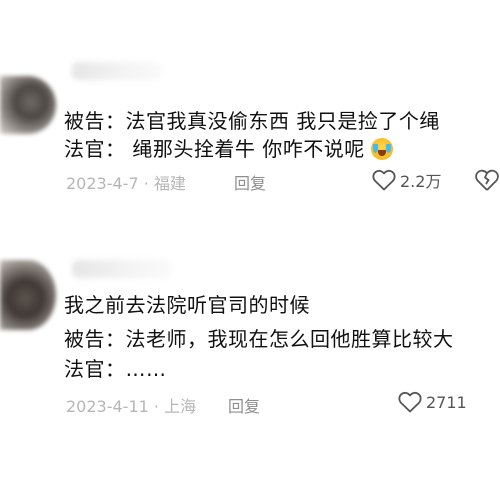  What do you see at coordinates (187, 305) in the screenshot?
I see `comment-text-line: 我之前去法院听官司的时候` at bounding box center [187, 305].